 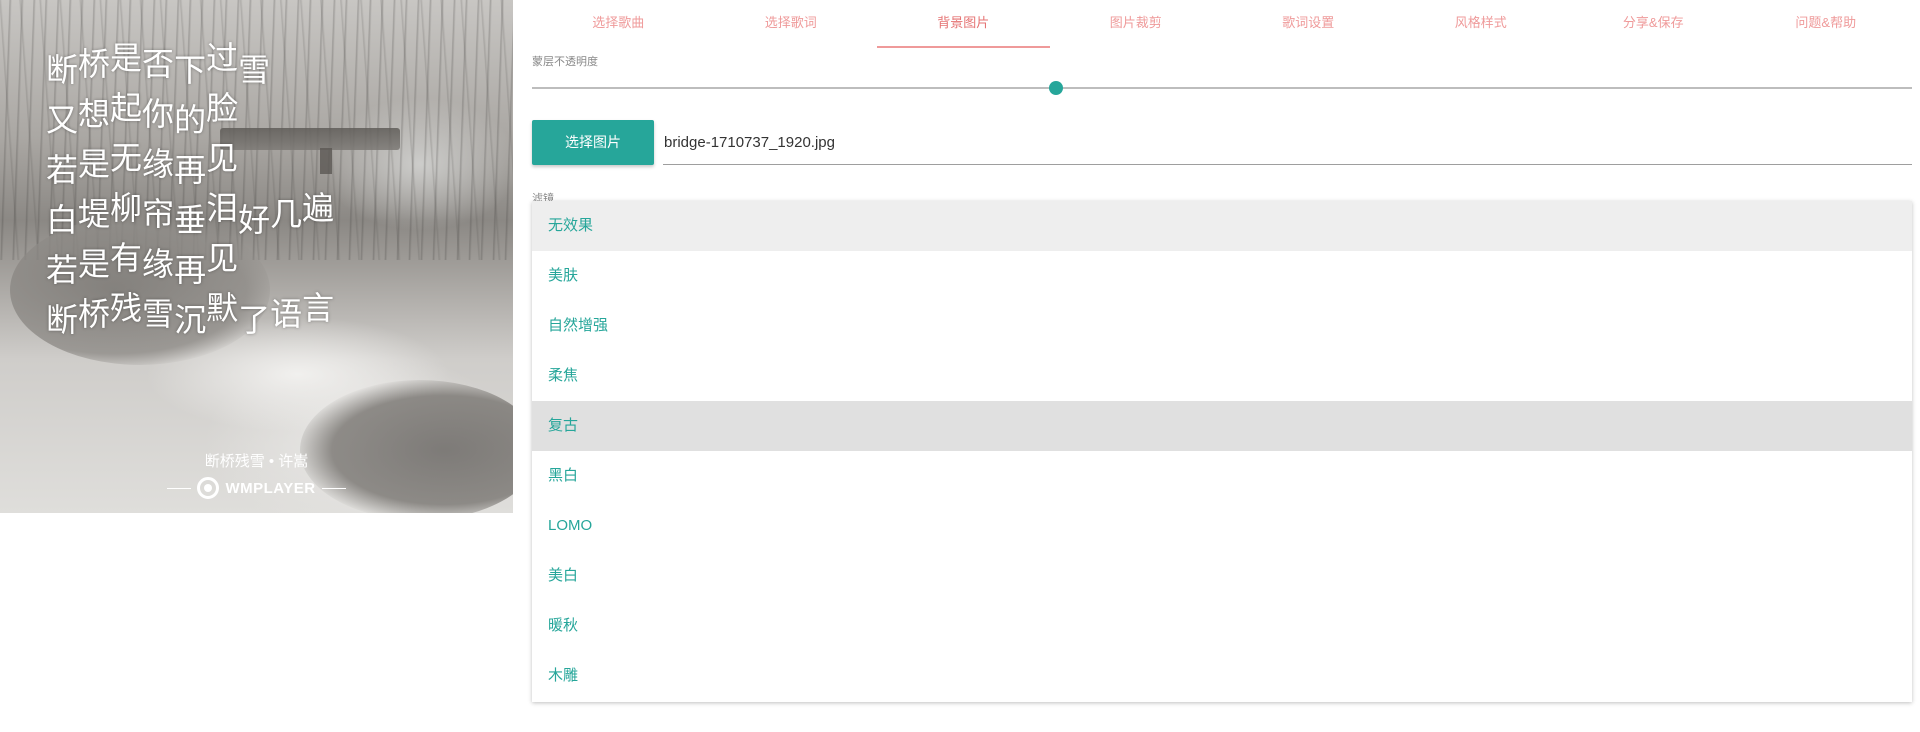 What do you see at coordinates (1136, 24) in the screenshot?
I see `tab-image-crop: 图片裁剪` at bounding box center [1136, 24].